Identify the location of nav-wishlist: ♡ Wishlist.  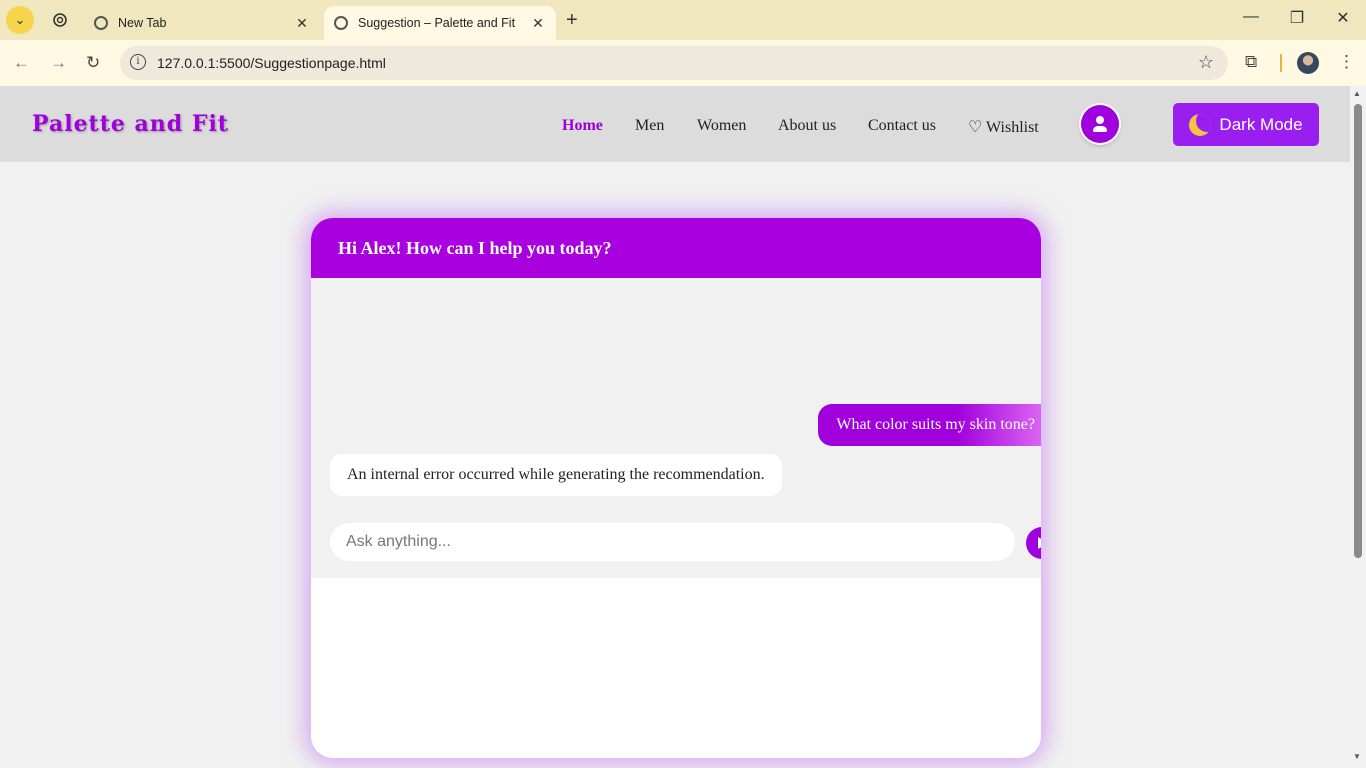
(1003, 127).